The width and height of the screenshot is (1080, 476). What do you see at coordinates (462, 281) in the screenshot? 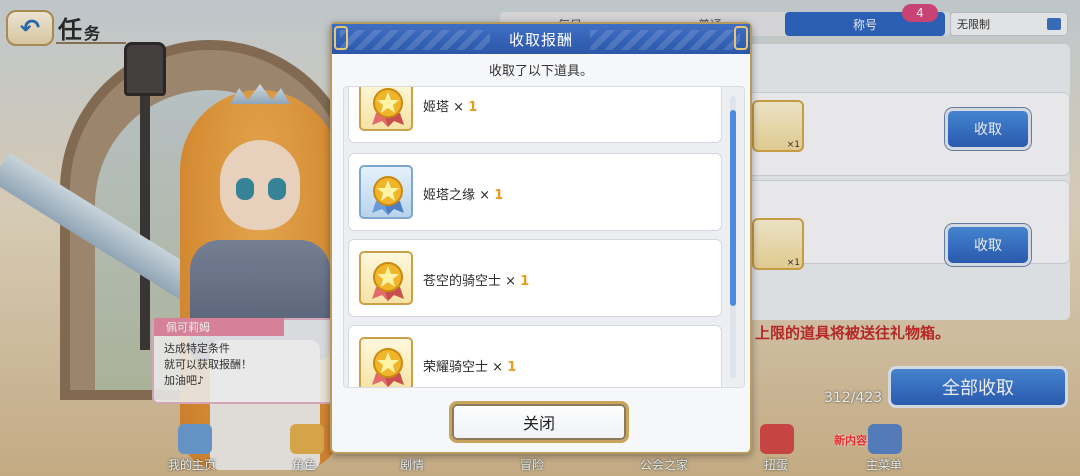
I see `item-name: 苍空的骑空士` at bounding box center [462, 281].